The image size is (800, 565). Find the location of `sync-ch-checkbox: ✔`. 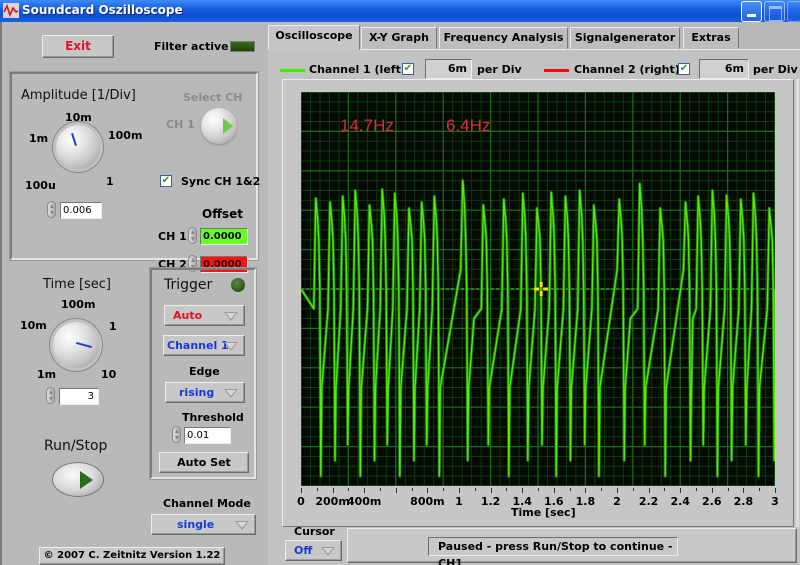

sync-ch-checkbox: ✔ is located at coordinates (166, 181).